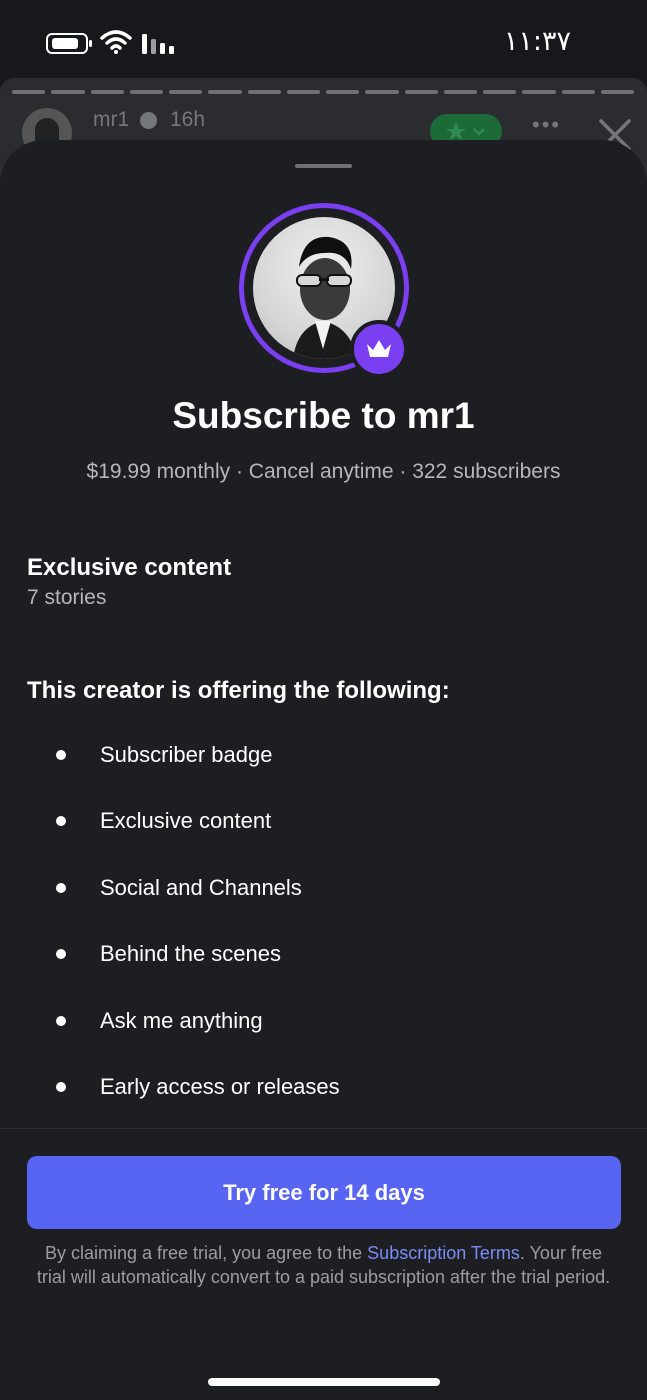 The height and width of the screenshot is (1400, 647). I want to click on benefit-label: Exclusive content, so click(186, 821).